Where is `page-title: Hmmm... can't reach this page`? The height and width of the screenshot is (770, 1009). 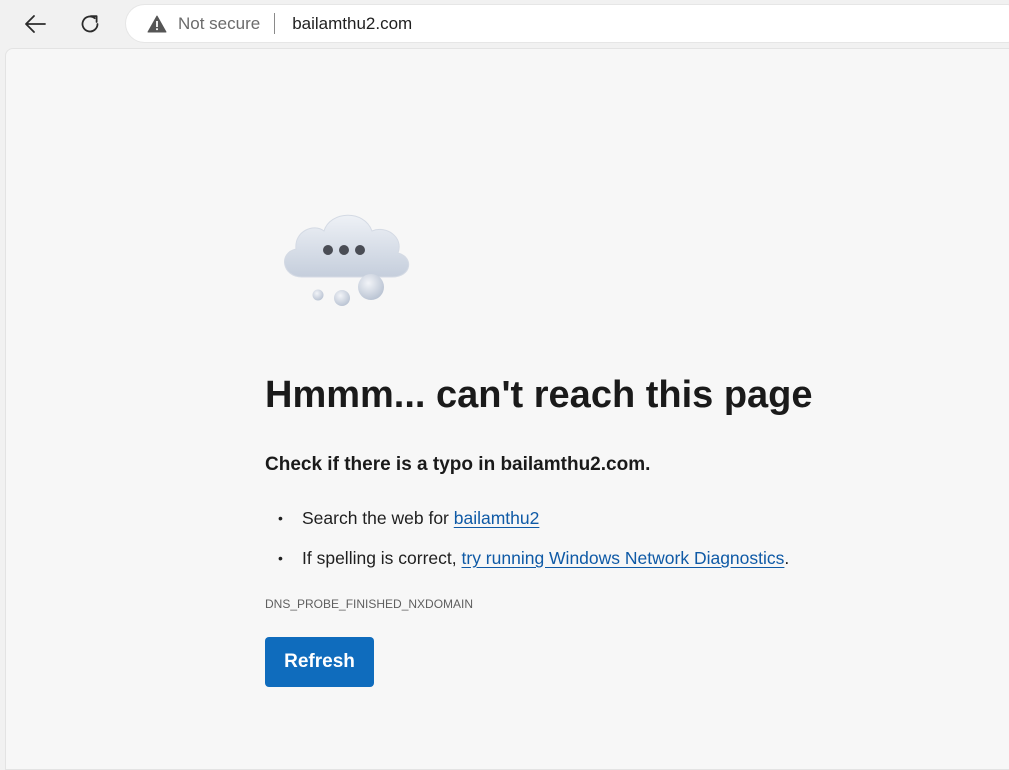 page-title: Hmmm... can't reach this page is located at coordinates (539, 395).